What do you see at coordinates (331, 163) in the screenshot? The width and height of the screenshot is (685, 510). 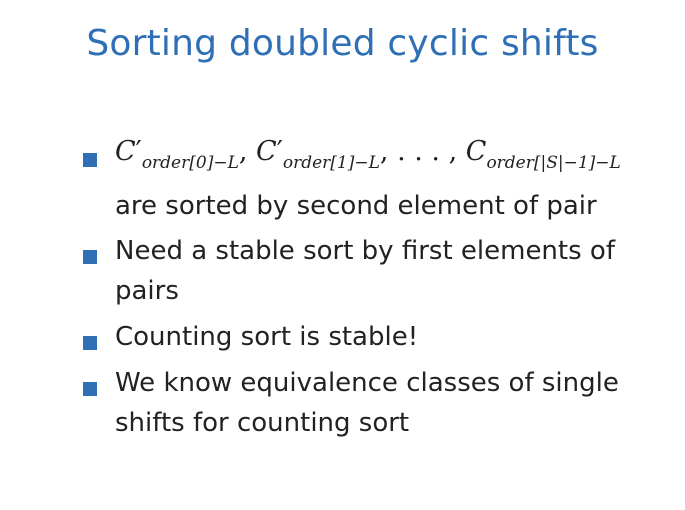 I see `math-subscript: order[1]−L` at bounding box center [331, 163].